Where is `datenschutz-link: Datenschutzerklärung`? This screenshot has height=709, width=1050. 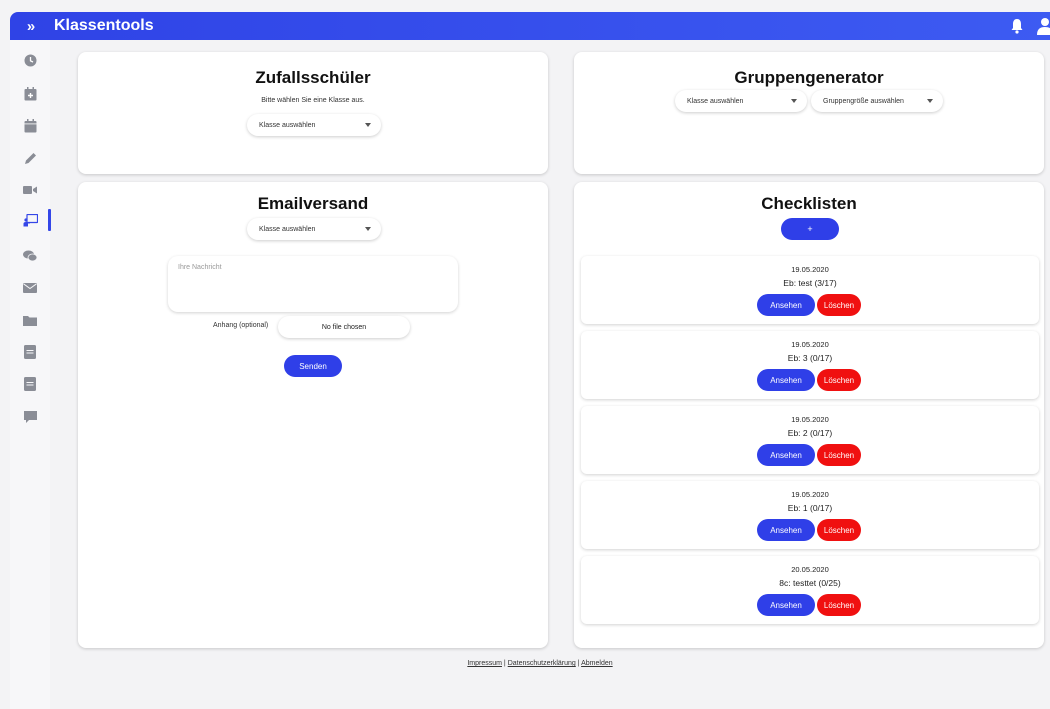 datenschutz-link: Datenschutzerklärung is located at coordinates (542, 663).